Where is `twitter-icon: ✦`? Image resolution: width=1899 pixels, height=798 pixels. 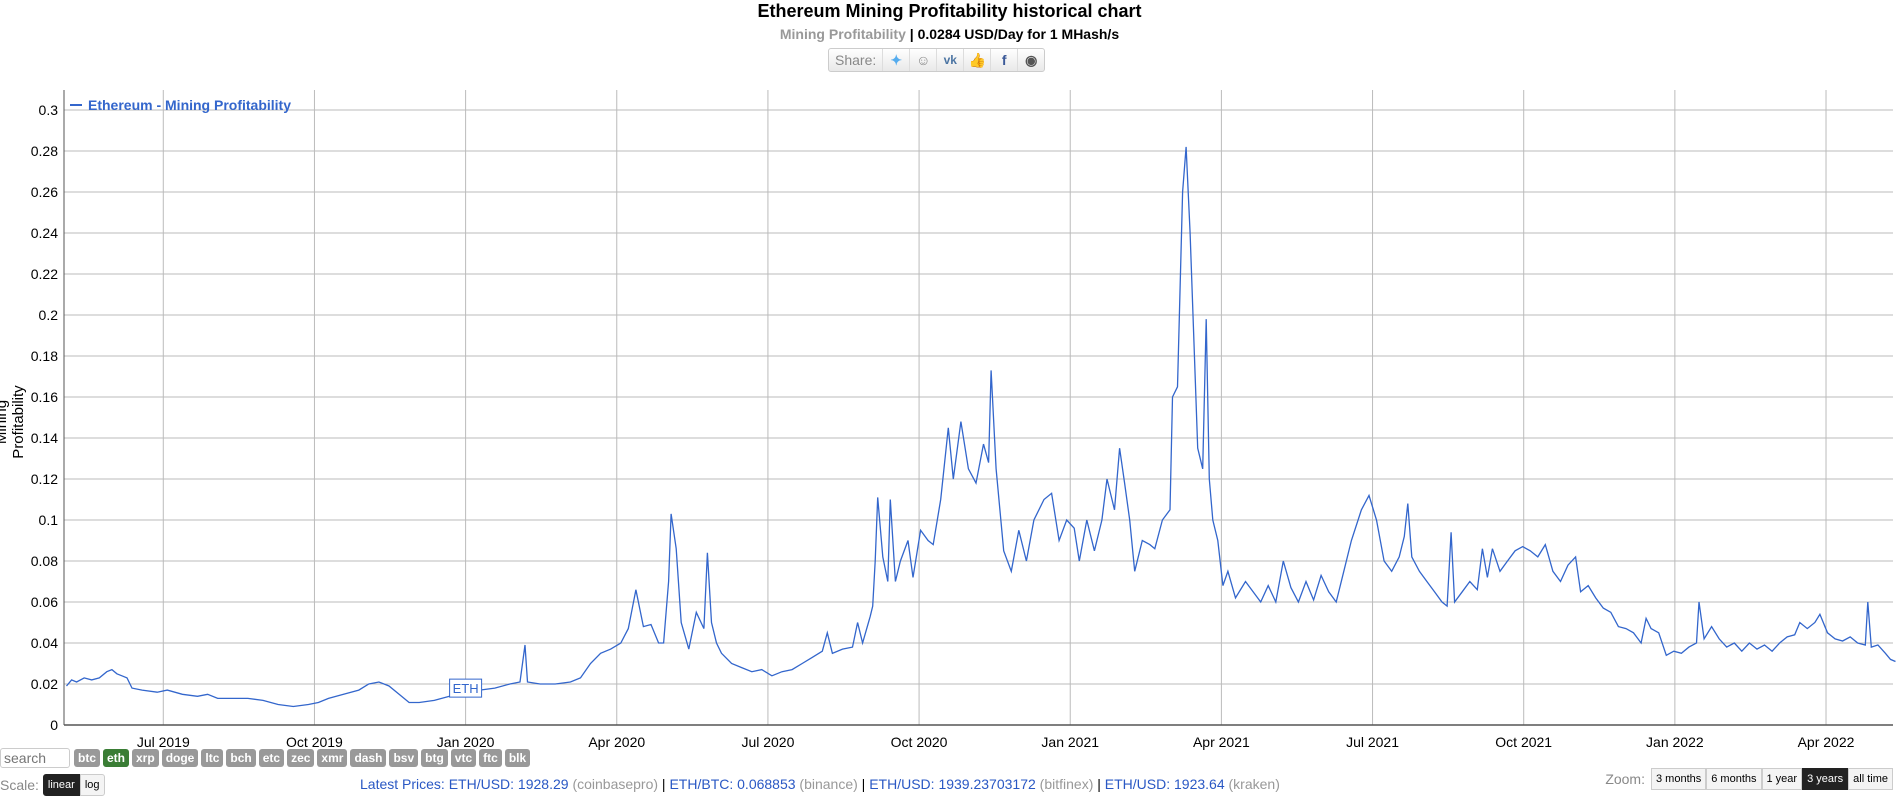 twitter-icon: ✦ is located at coordinates (897, 60).